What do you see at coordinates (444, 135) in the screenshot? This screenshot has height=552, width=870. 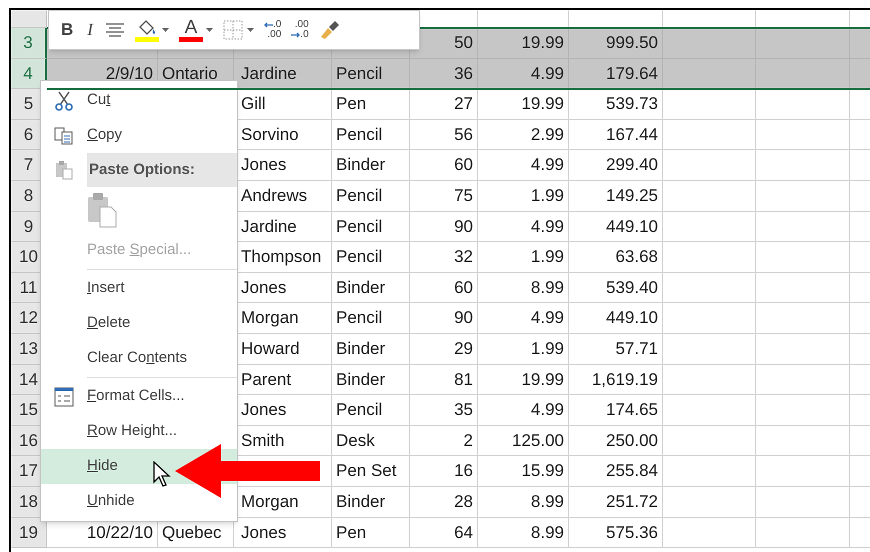 I see `table-cell: 56` at bounding box center [444, 135].